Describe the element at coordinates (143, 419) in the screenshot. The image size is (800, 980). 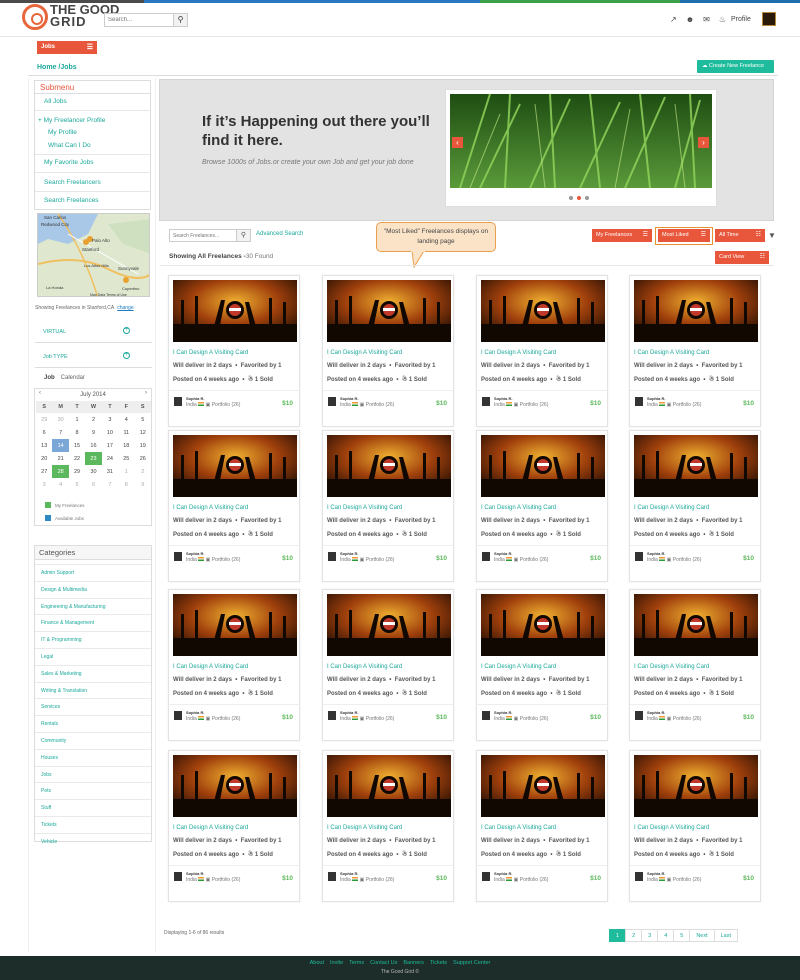
I see `calendar-day: 5` at that location.